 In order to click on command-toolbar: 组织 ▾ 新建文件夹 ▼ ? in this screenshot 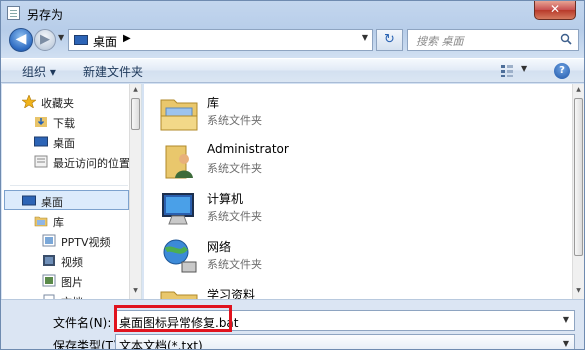, I will do `click(292, 70)`.